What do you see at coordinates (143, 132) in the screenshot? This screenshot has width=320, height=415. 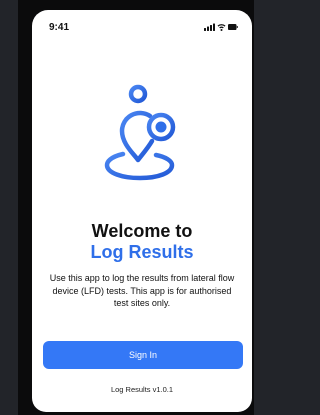 I see `location-pin-person-icon` at bounding box center [143, 132].